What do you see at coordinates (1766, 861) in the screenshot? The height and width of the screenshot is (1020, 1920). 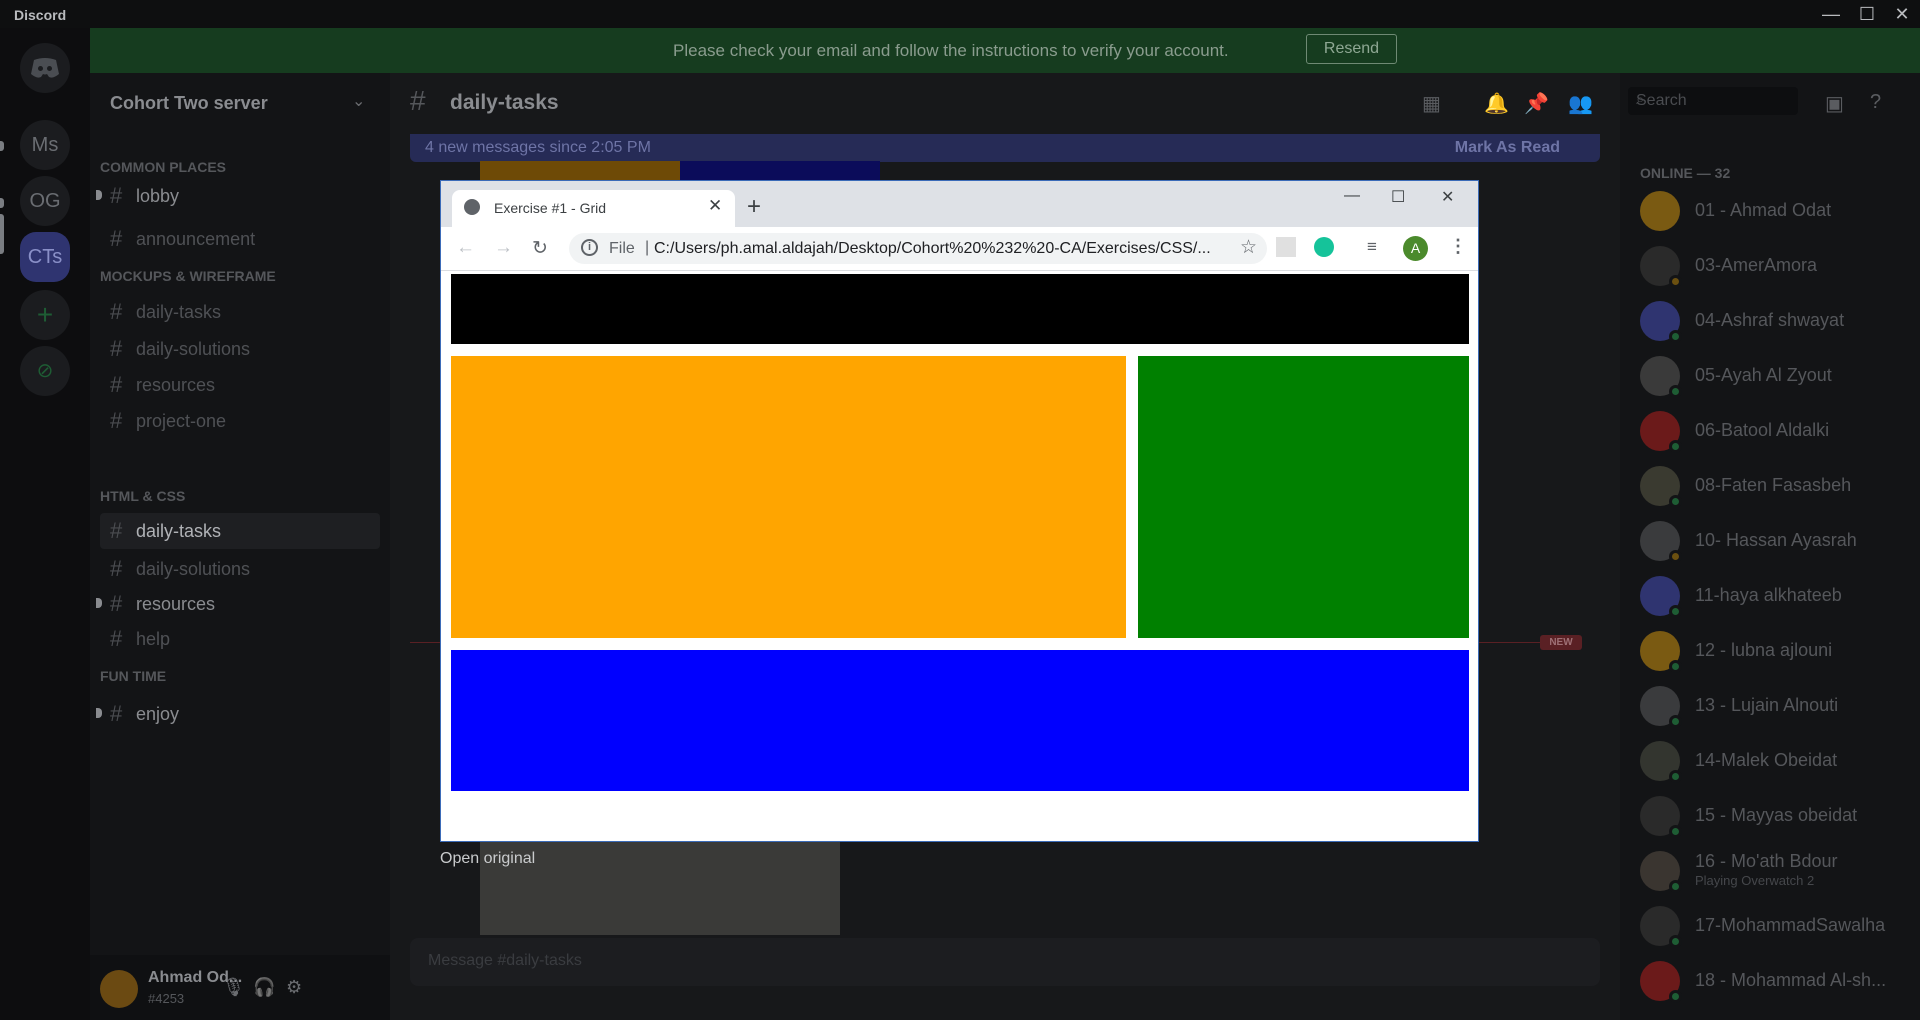 I see `member-name: 16 - Mo'ath Bdour` at bounding box center [1766, 861].